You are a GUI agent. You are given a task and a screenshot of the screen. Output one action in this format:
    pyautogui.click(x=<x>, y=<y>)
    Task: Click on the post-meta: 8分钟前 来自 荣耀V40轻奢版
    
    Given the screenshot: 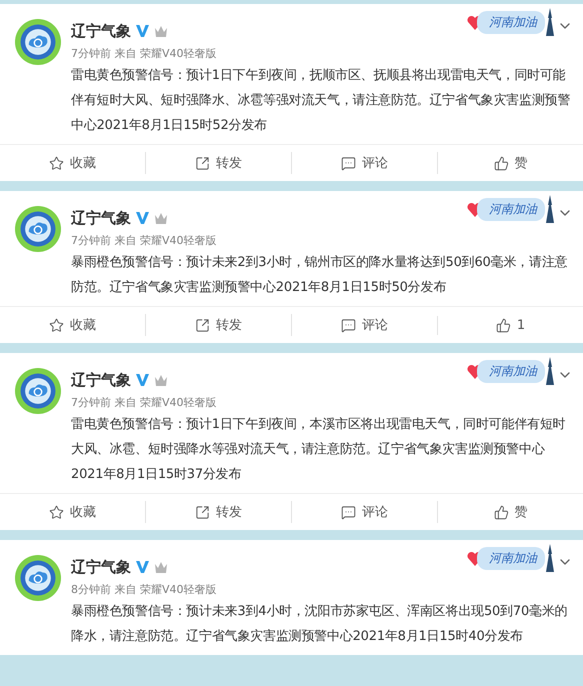 What is the action you would take?
    pyautogui.click(x=144, y=589)
    